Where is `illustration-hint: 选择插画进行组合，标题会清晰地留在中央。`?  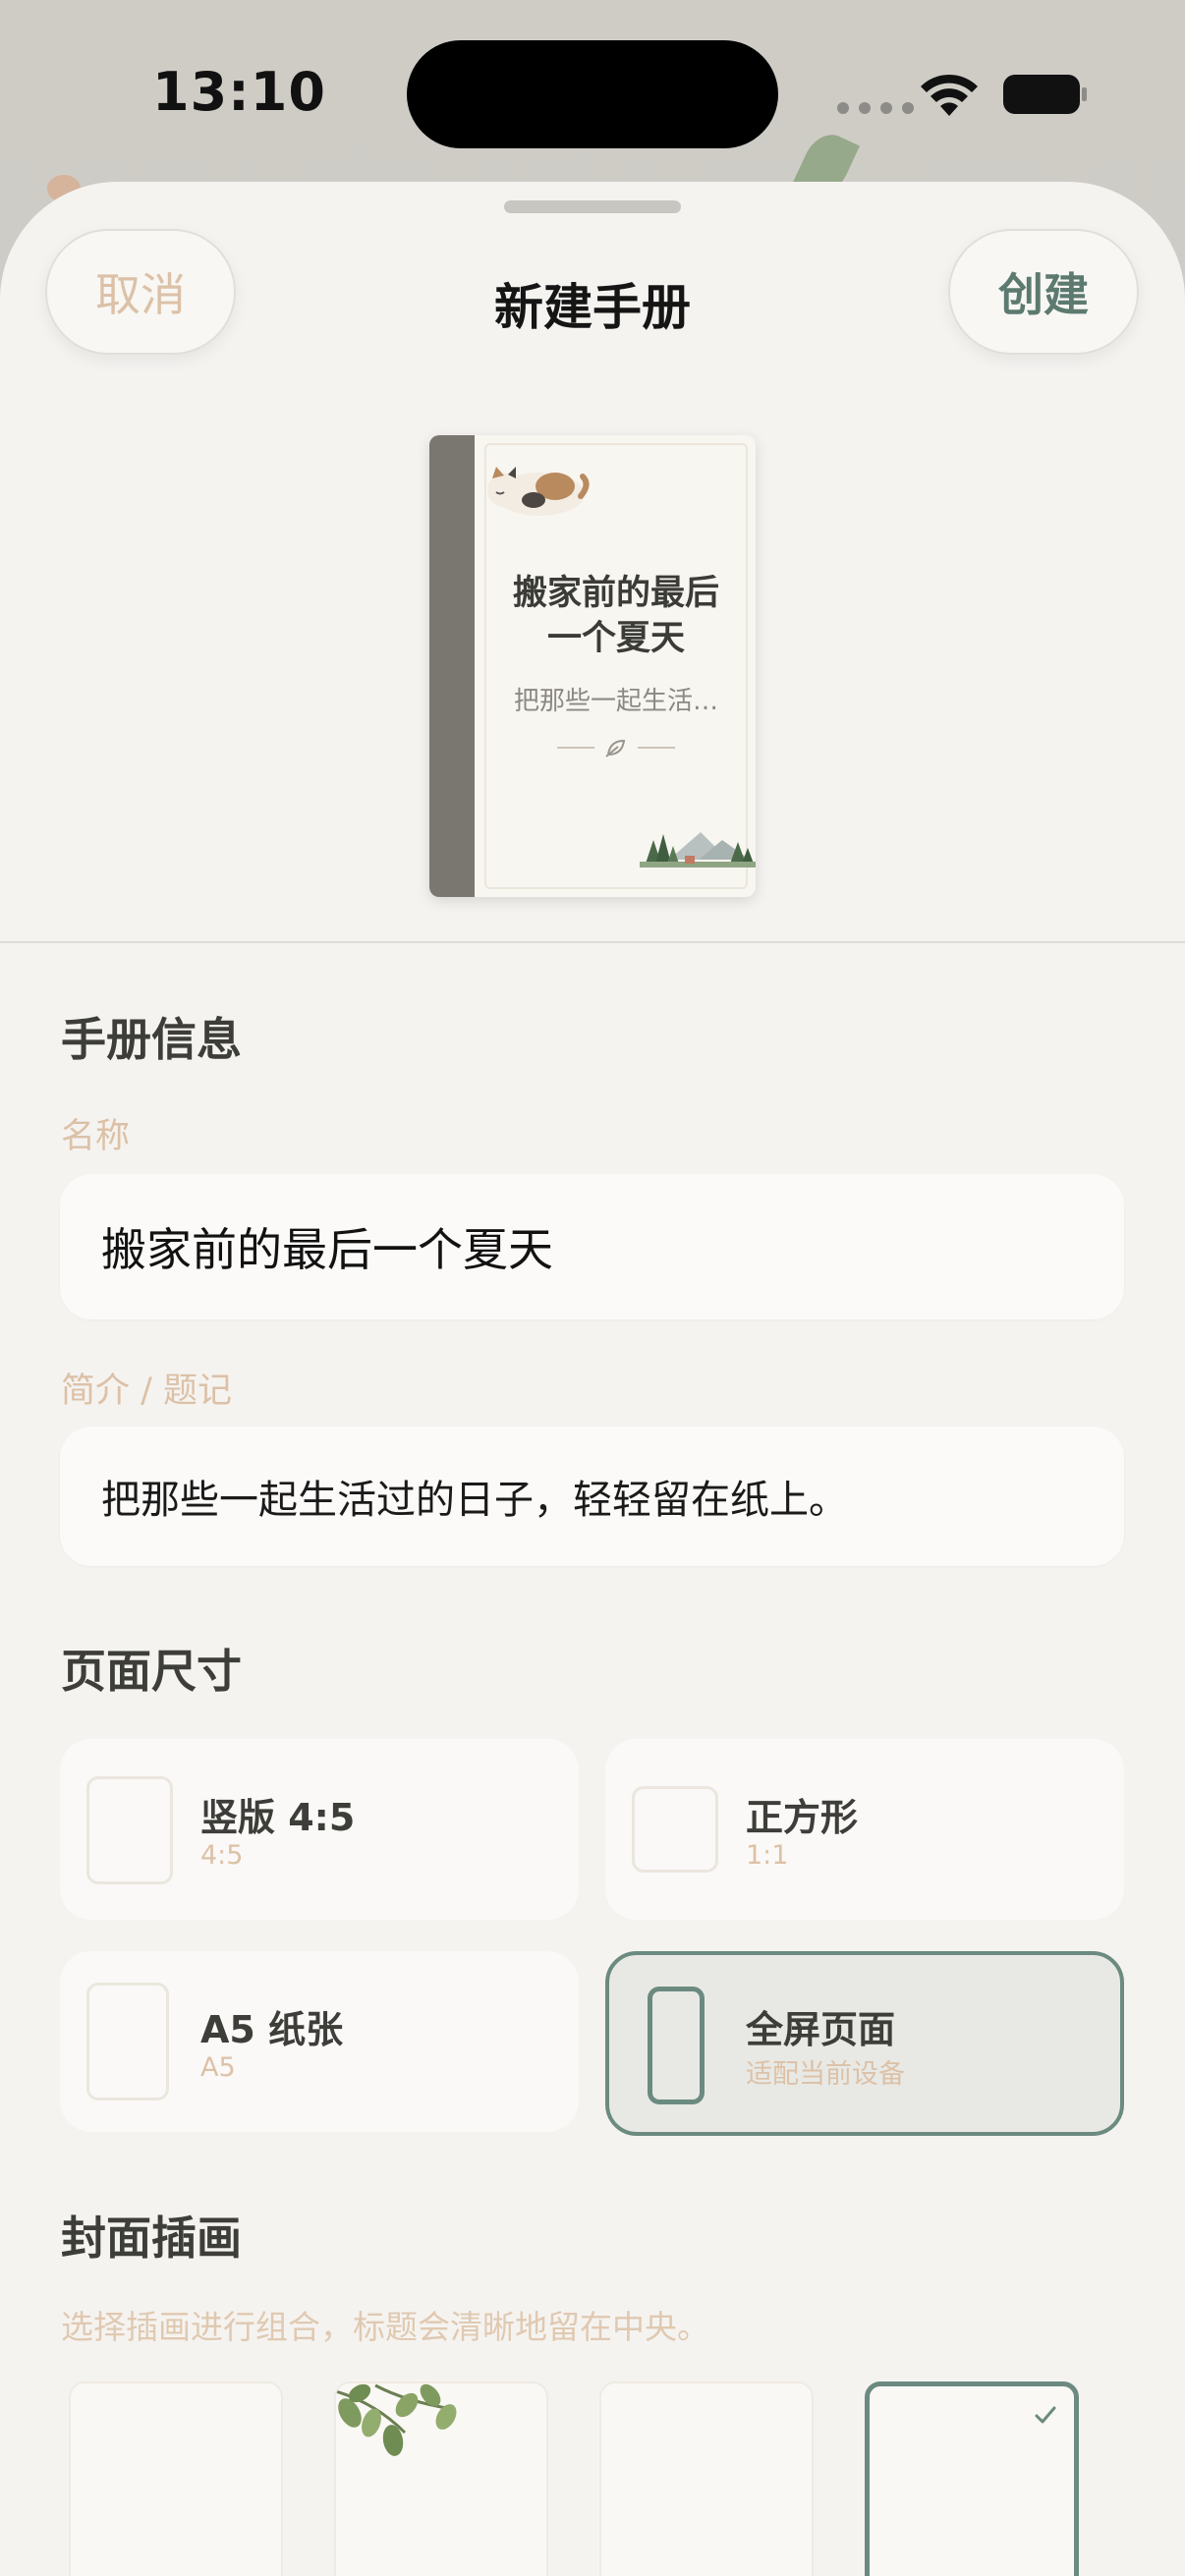
illustration-hint: 选择插画进行组合，标题会清晰地留在中央。 is located at coordinates (385, 2327).